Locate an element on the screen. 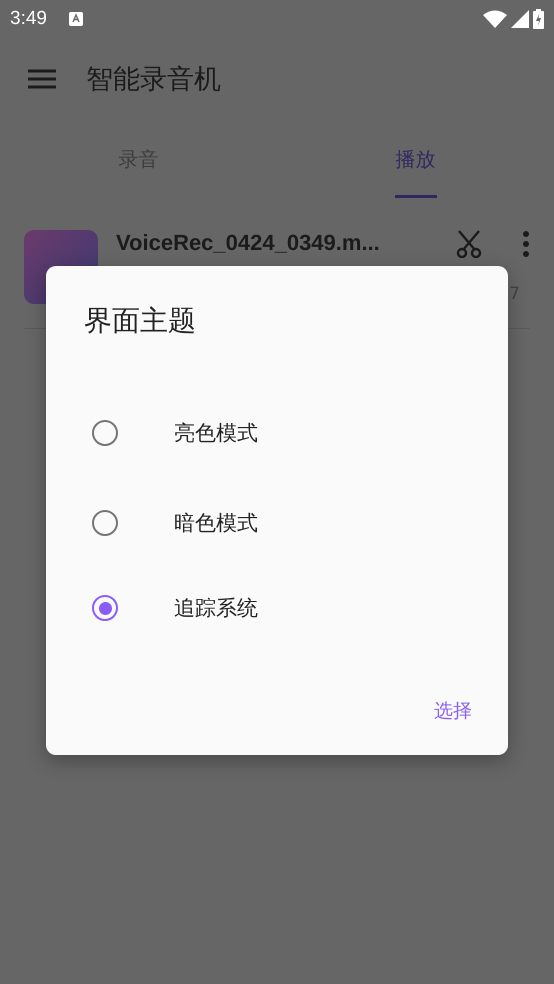 The image size is (554, 984). signal-icon is located at coordinates (520, 19).